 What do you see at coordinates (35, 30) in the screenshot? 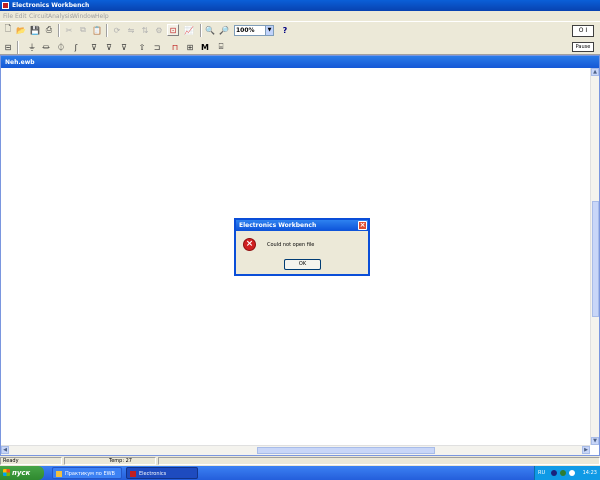
I see `save-icon: 💾` at bounding box center [35, 30].